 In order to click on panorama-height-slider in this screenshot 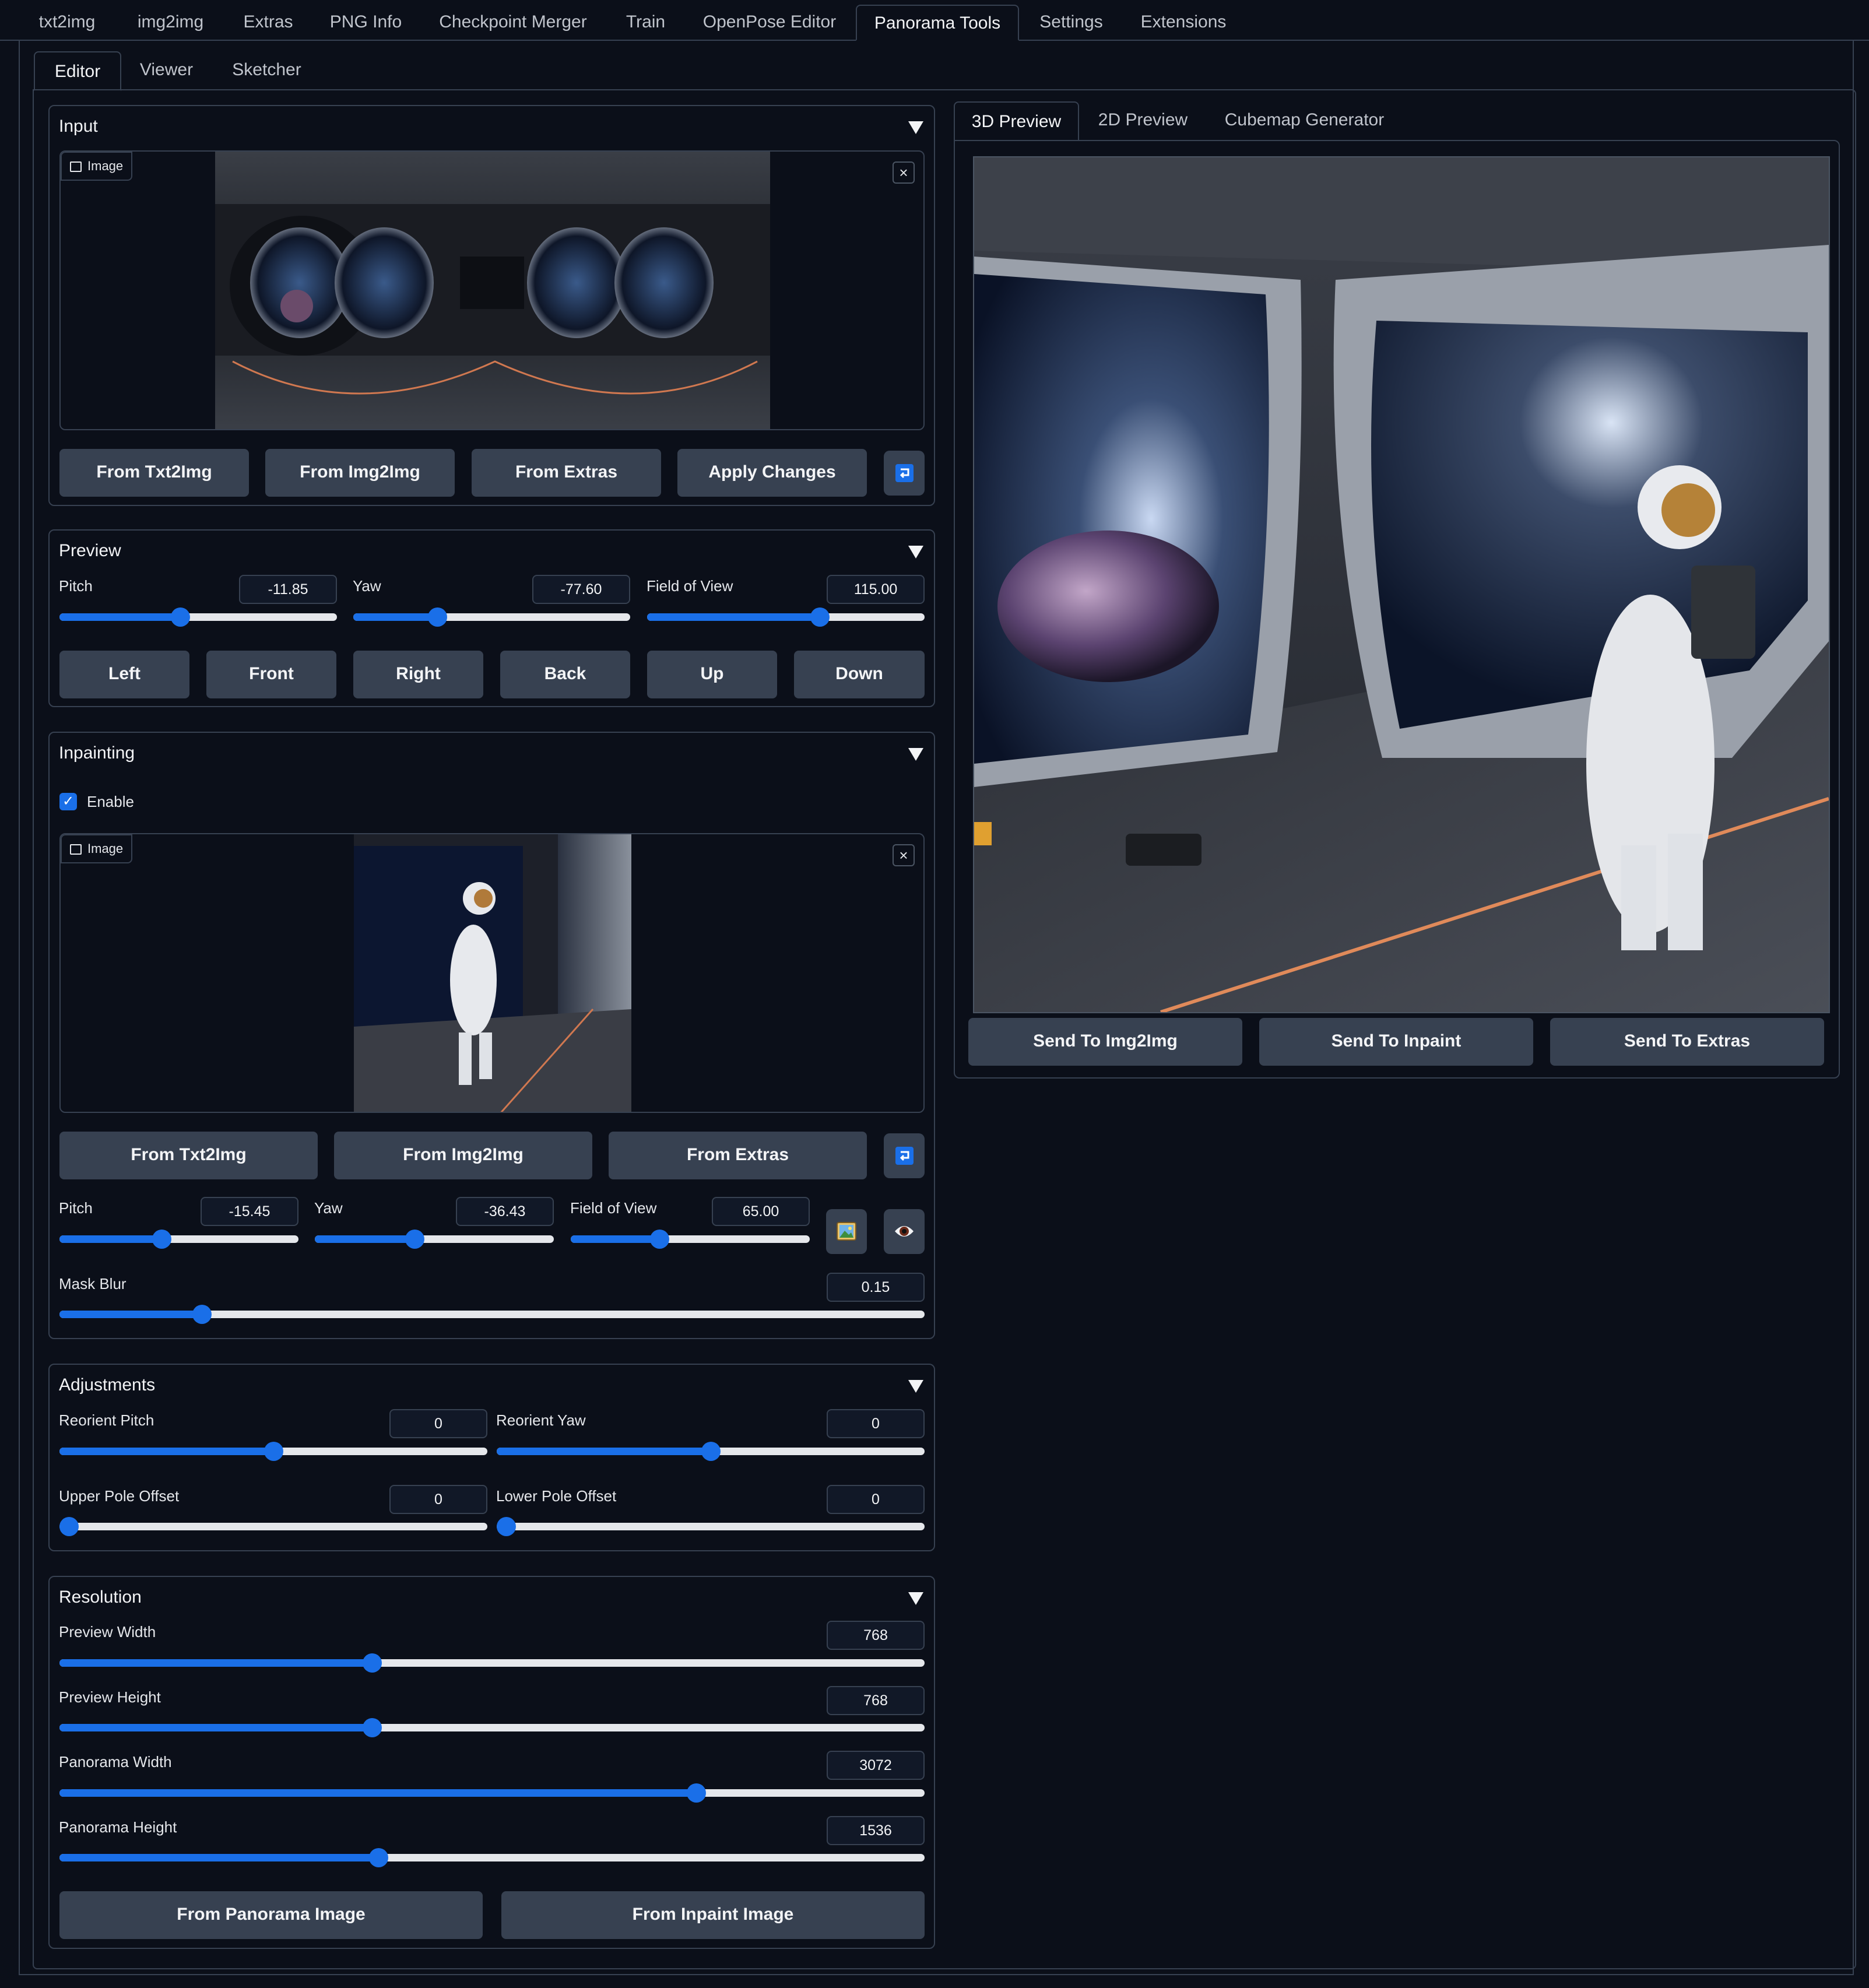, I will do `click(492, 1857)`.